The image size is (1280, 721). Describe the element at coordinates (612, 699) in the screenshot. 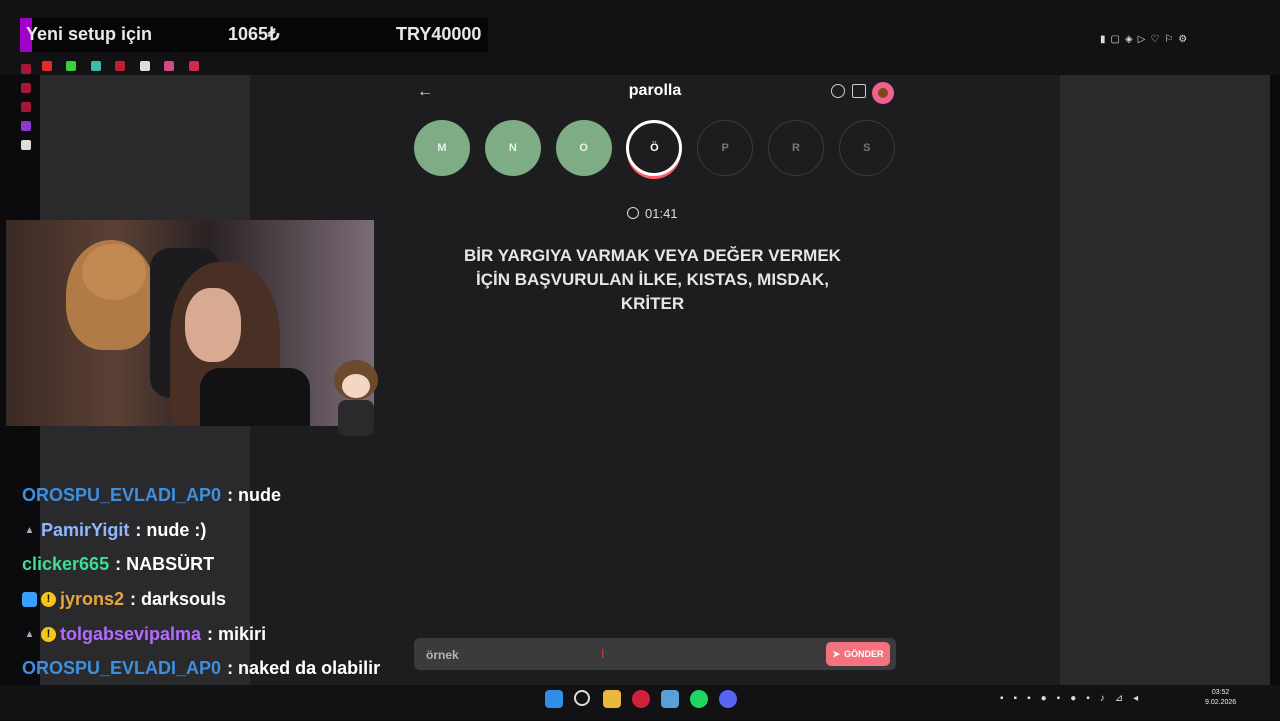

I see `file-explorer-icon` at that location.